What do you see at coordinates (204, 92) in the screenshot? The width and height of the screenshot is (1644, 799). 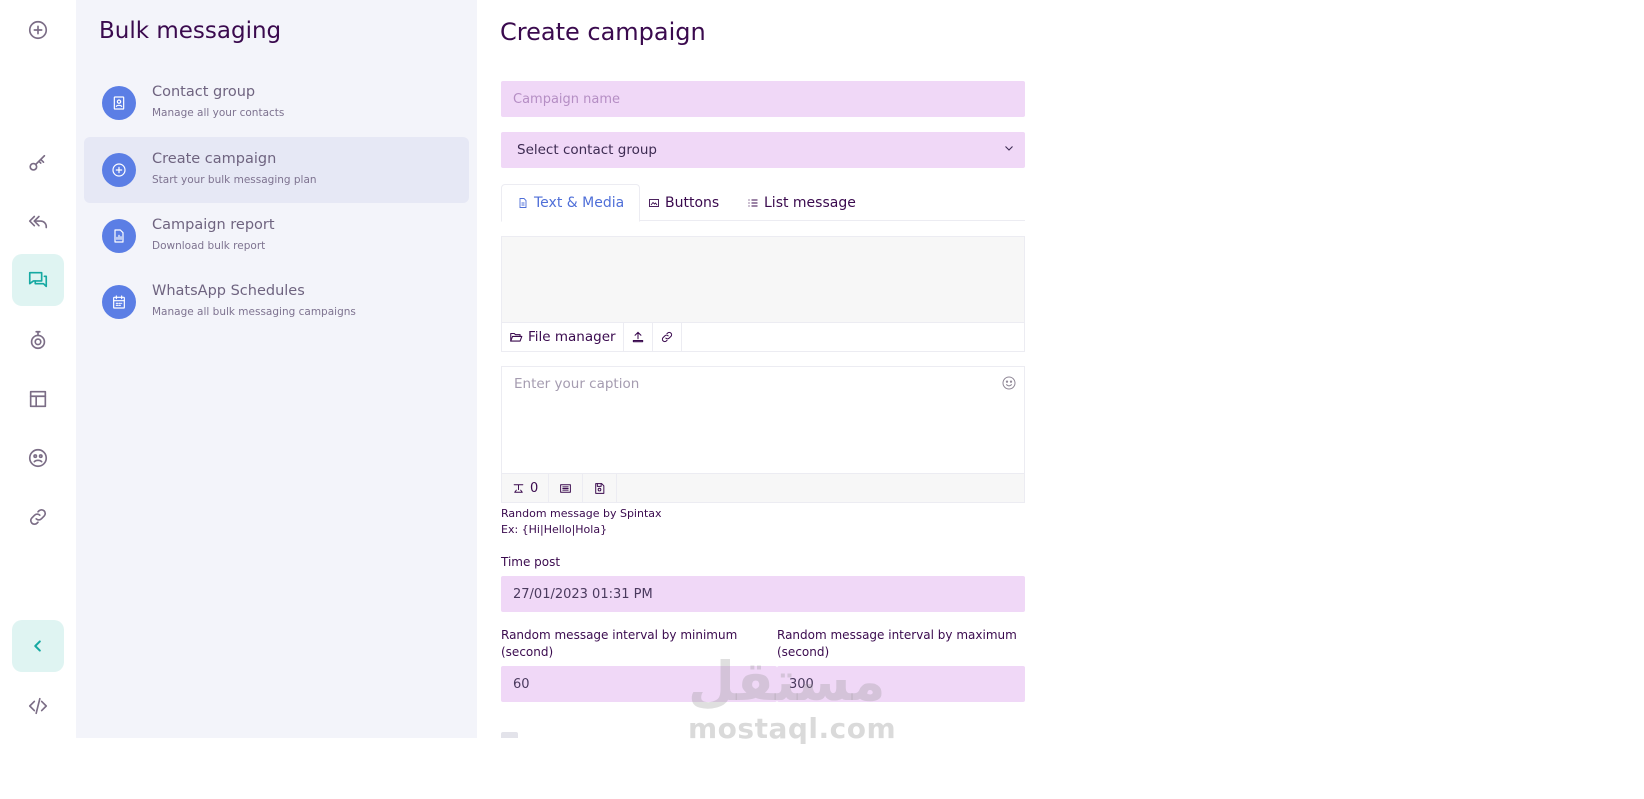 I see `sidebar-item-label: Contact group` at bounding box center [204, 92].